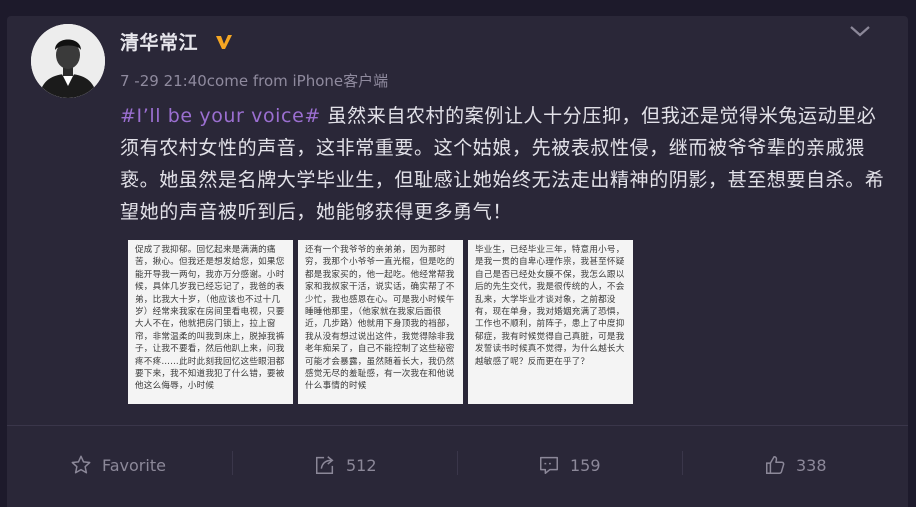 This screenshot has width=916, height=507. What do you see at coordinates (811, 465) in the screenshot?
I see `like-count: 338` at bounding box center [811, 465].